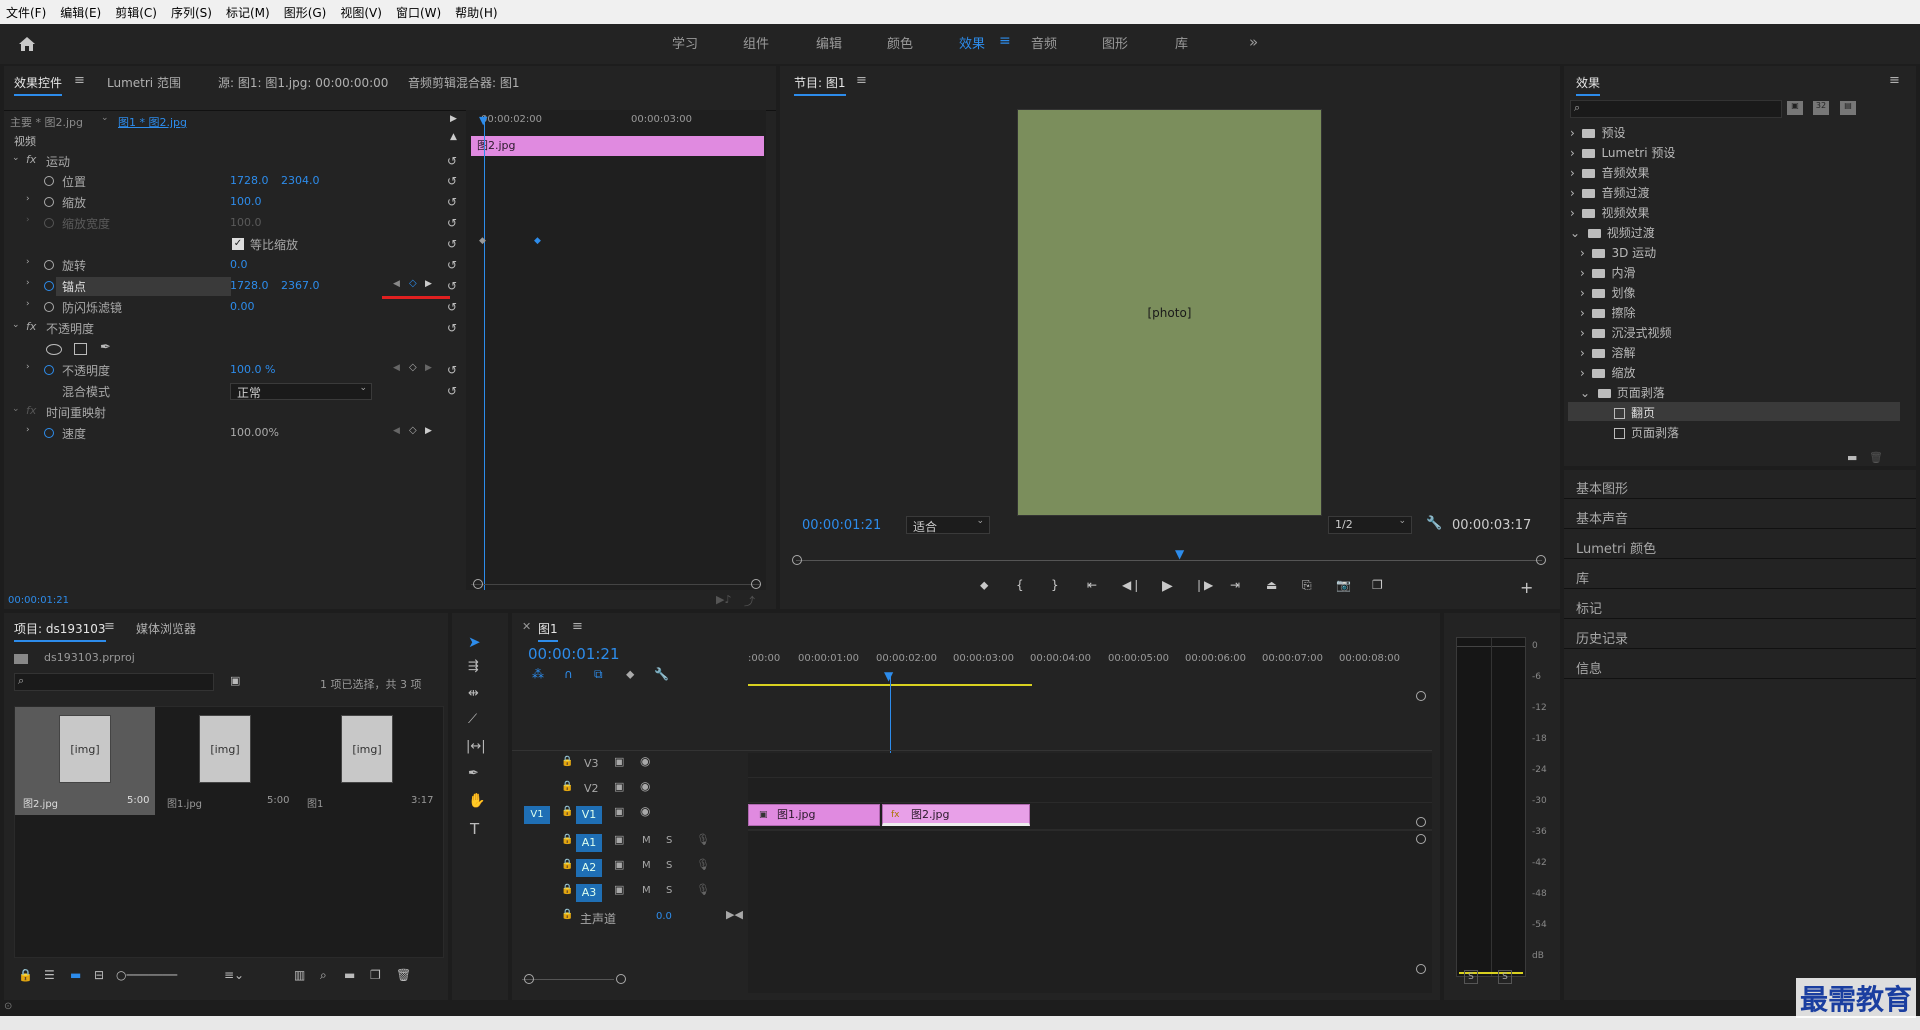 The height and width of the screenshot is (1030, 1920). What do you see at coordinates (396, 431) in the screenshot?
I see `prev-keyframe-icon: ◀` at bounding box center [396, 431].